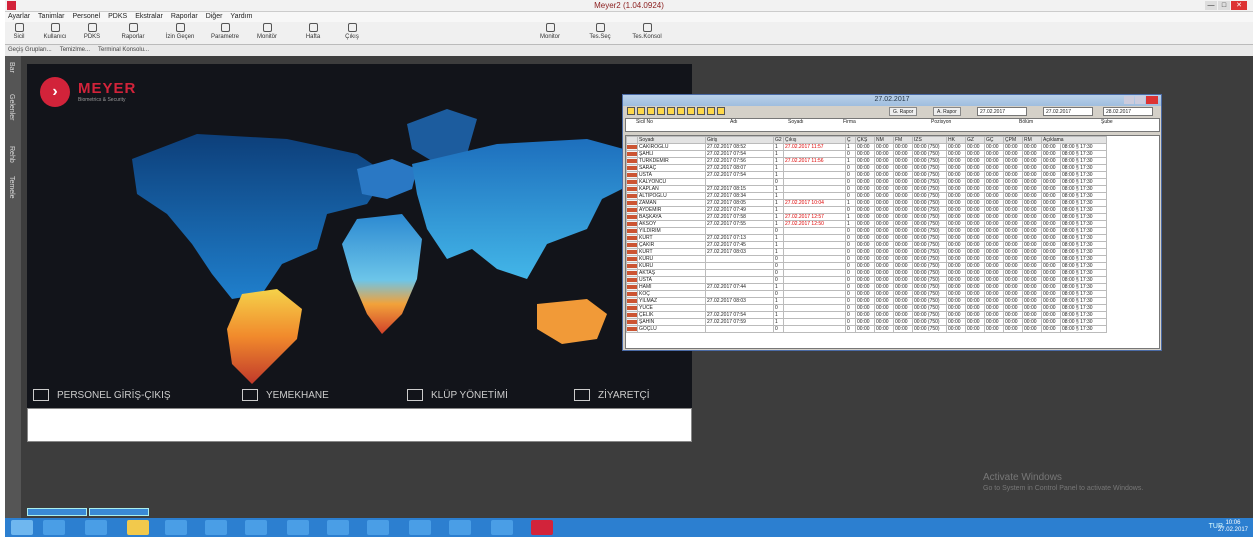 This screenshot has height=537, width=1258. Describe the element at coordinates (11, 154) in the screenshot. I see `sidetab-rehb: Rehb` at that location.